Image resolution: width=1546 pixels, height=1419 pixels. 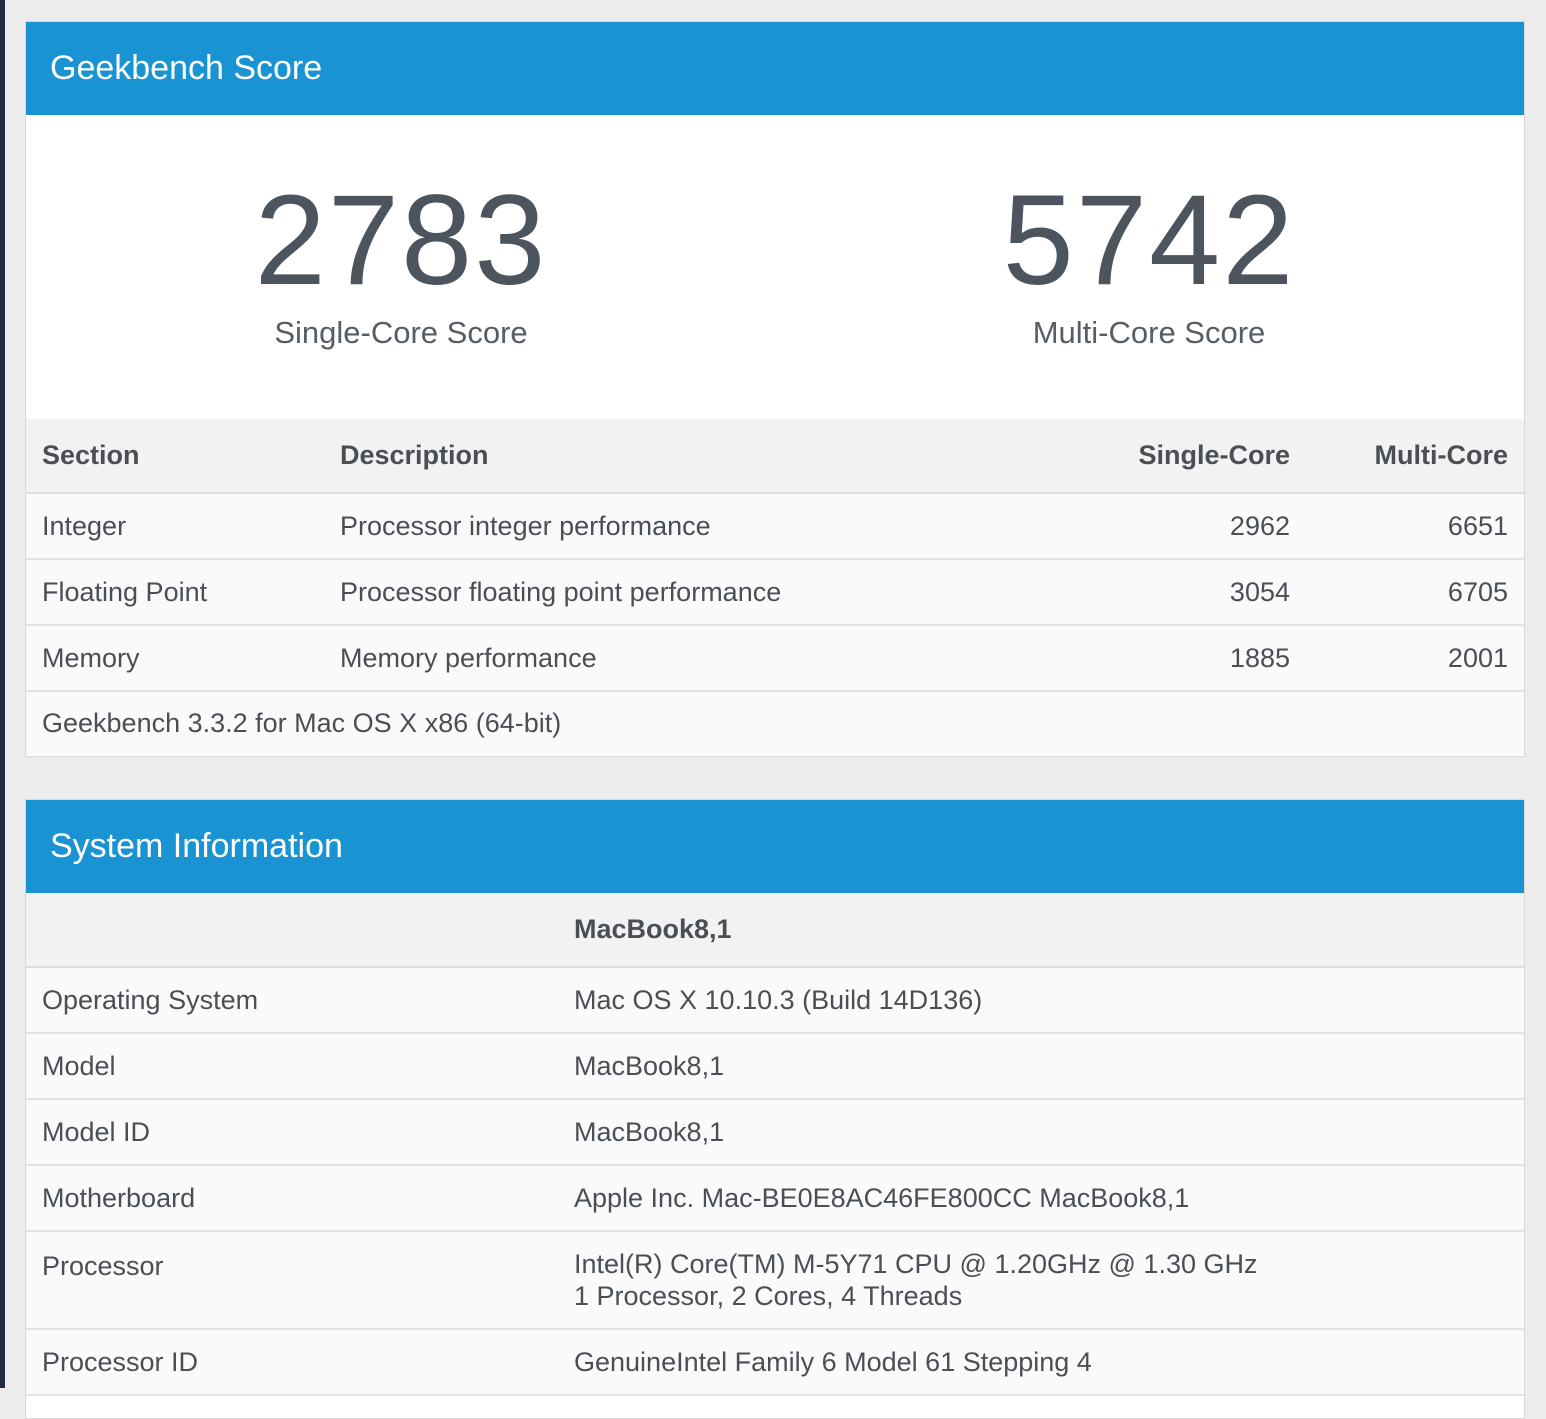 I want to click on table-row: Memory Memory performance 1885 2001, so click(x=775, y=658).